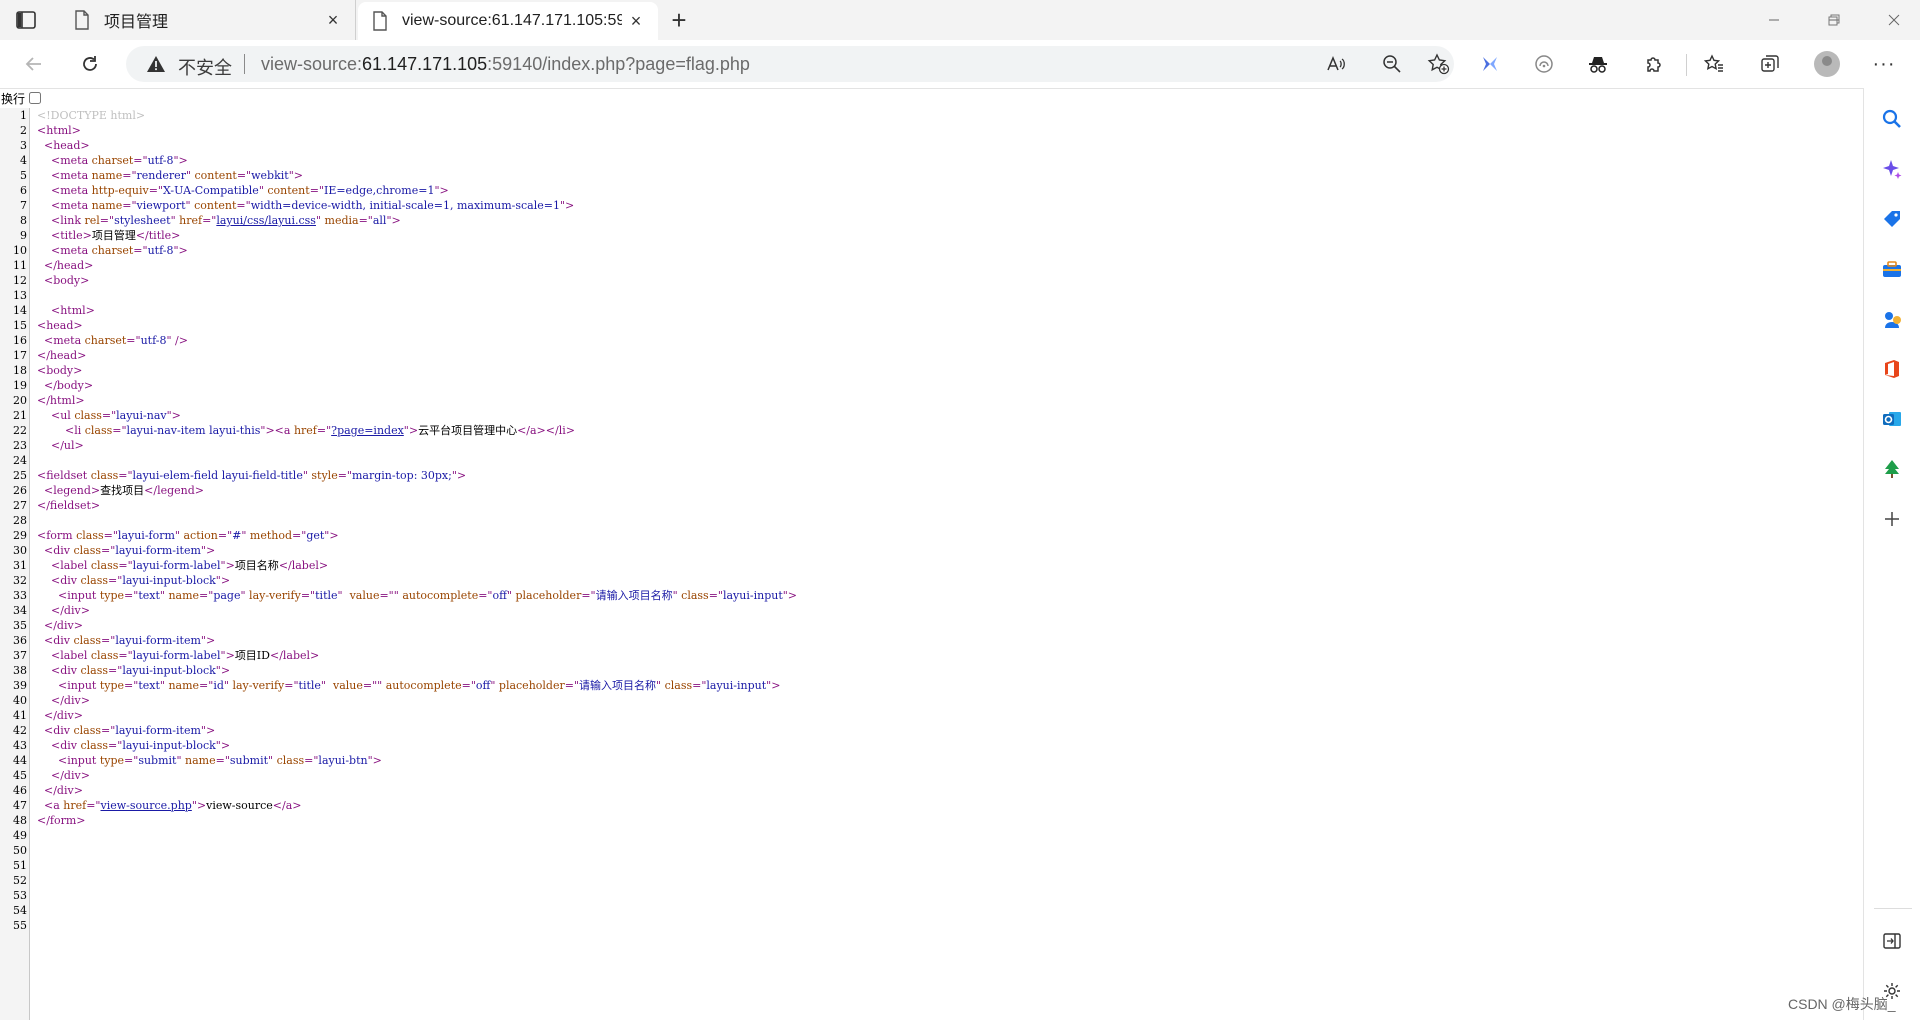 The height and width of the screenshot is (1020, 1920). I want to click on office-icon, so click(1892, 369).